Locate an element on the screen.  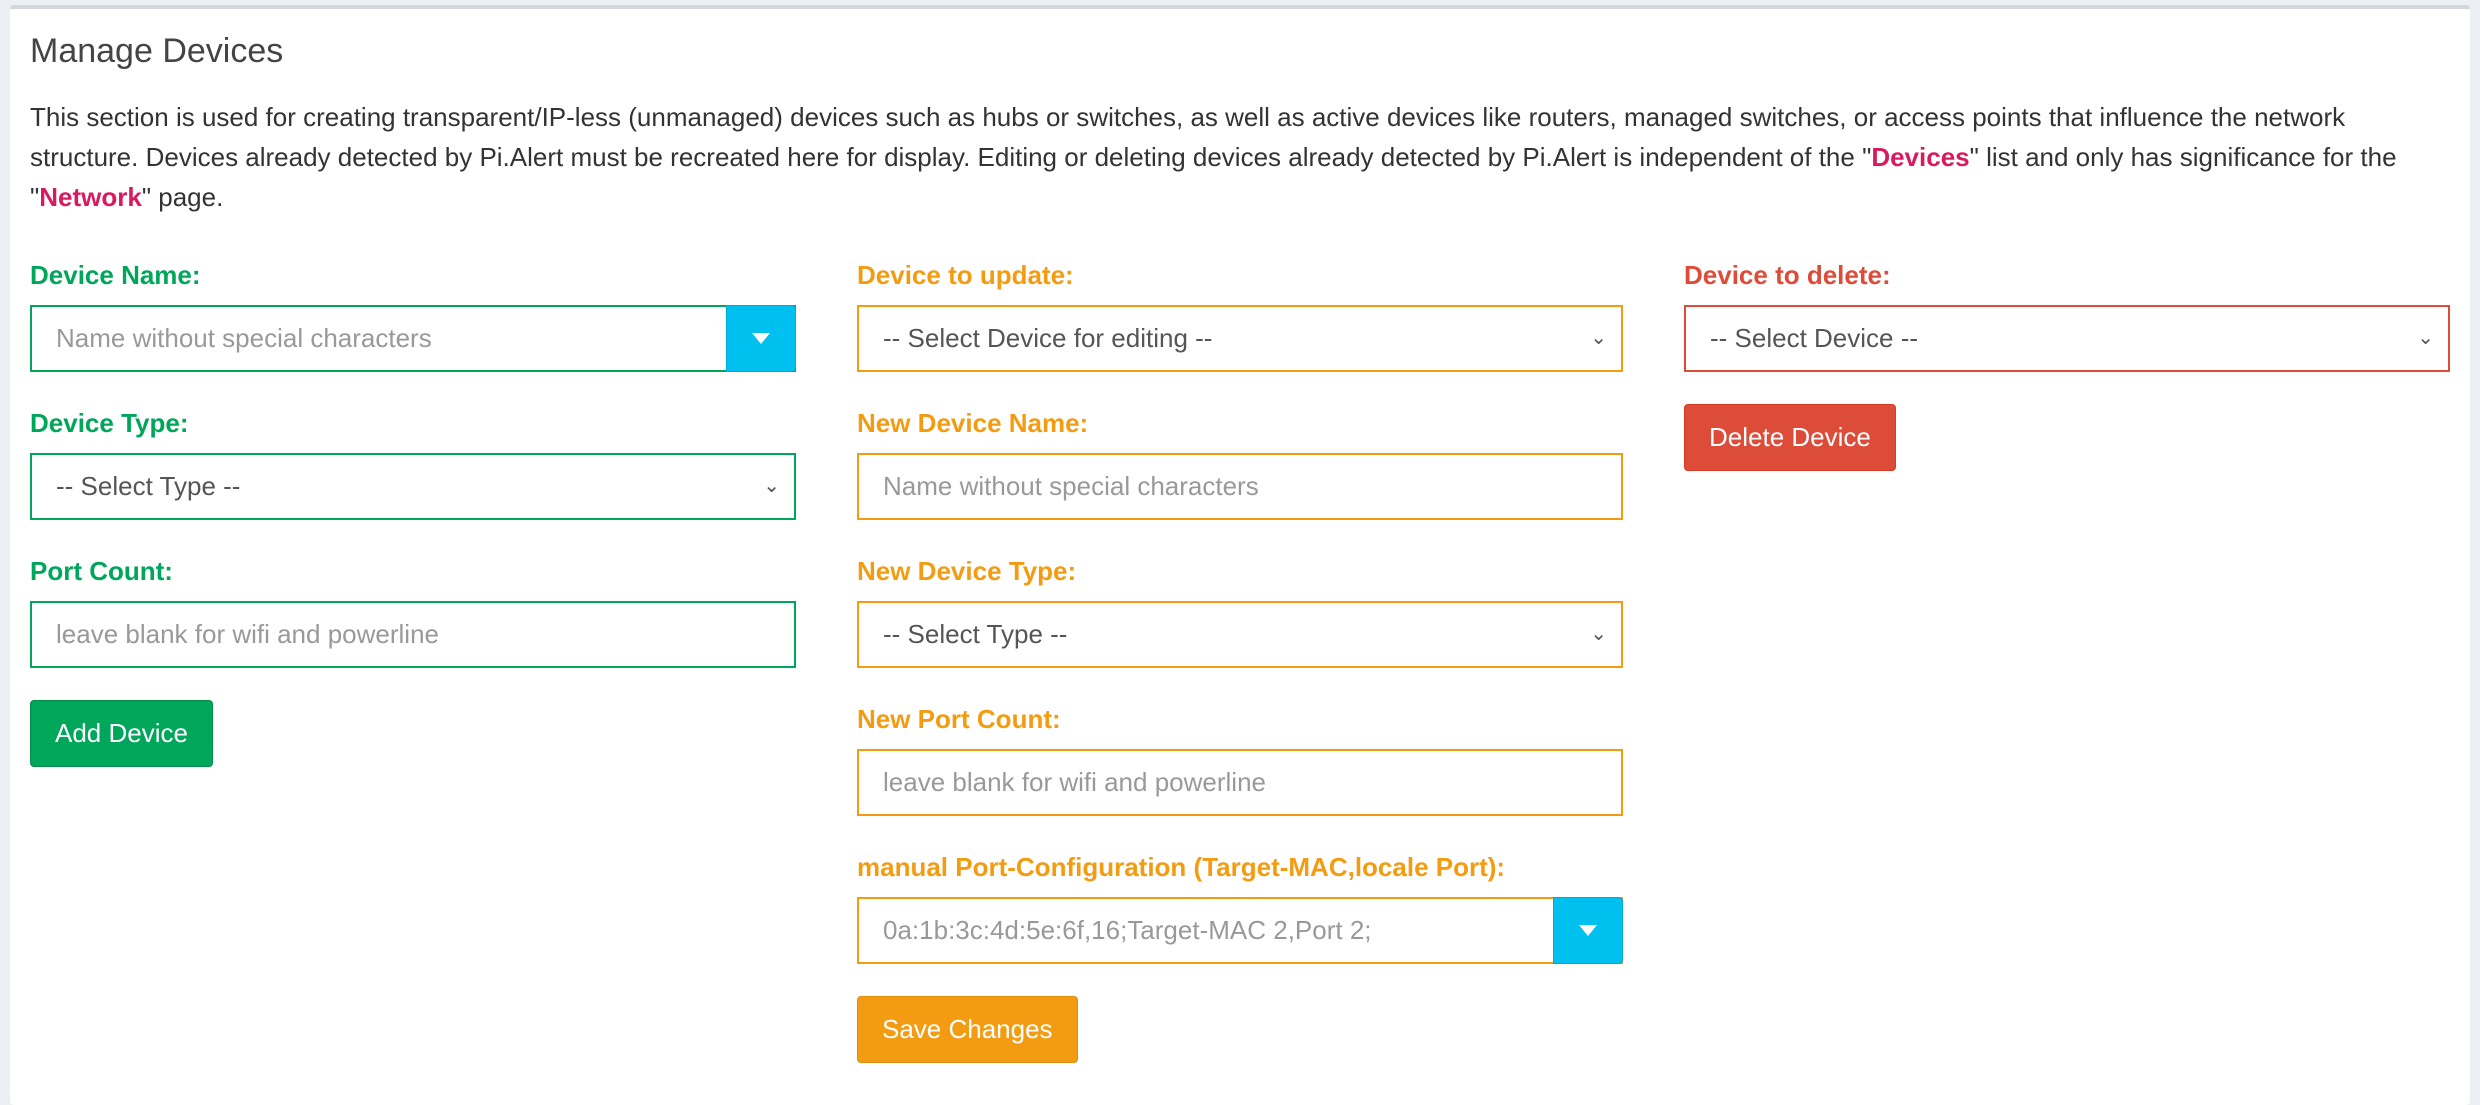
add-device-button: Add Device is located at coordinates (121, 733).